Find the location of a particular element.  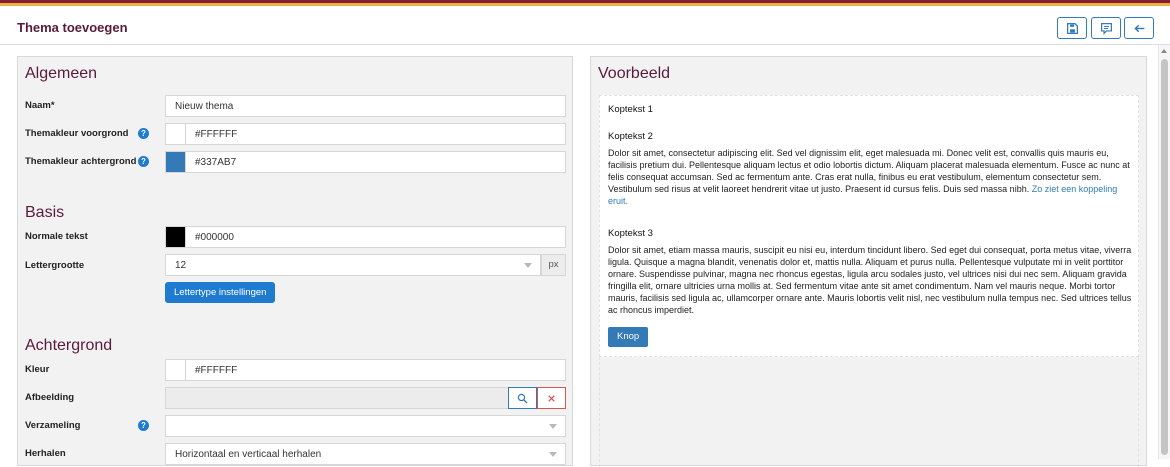

naam-input: Nieuw thema is located at coordinates (365, 106).